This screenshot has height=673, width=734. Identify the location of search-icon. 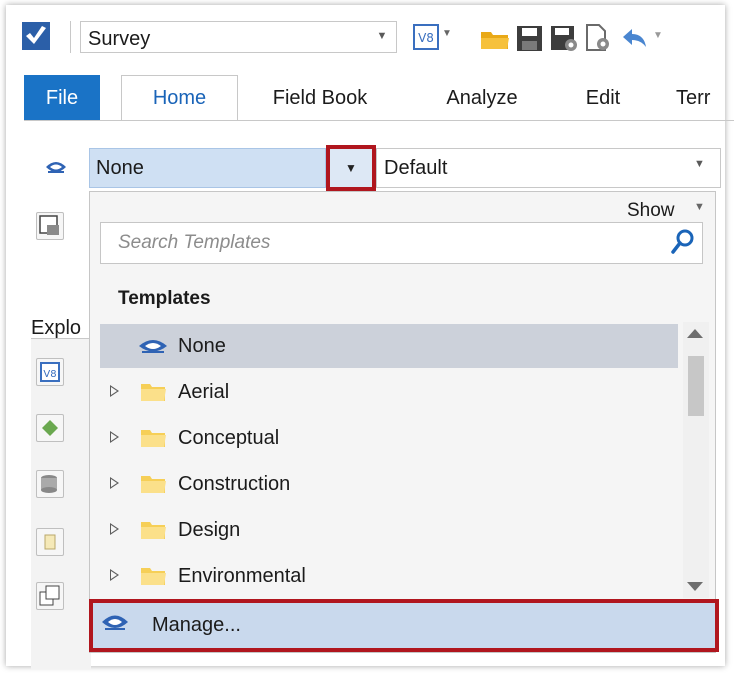
(683, 242).